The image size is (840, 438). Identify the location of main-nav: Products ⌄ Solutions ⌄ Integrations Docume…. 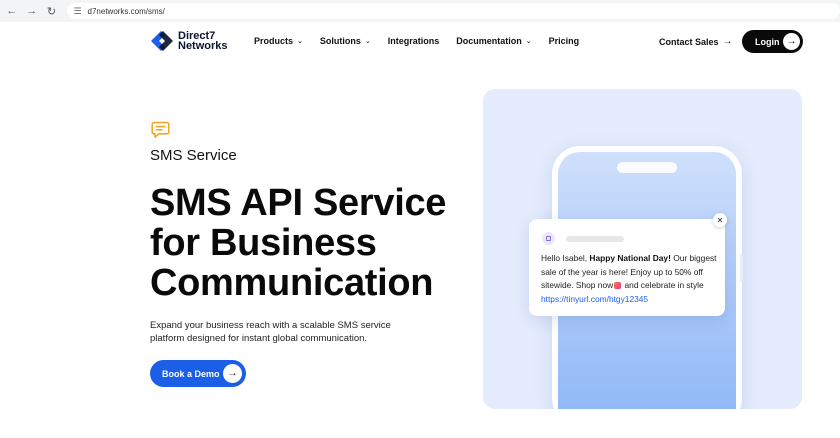
(425, 41).